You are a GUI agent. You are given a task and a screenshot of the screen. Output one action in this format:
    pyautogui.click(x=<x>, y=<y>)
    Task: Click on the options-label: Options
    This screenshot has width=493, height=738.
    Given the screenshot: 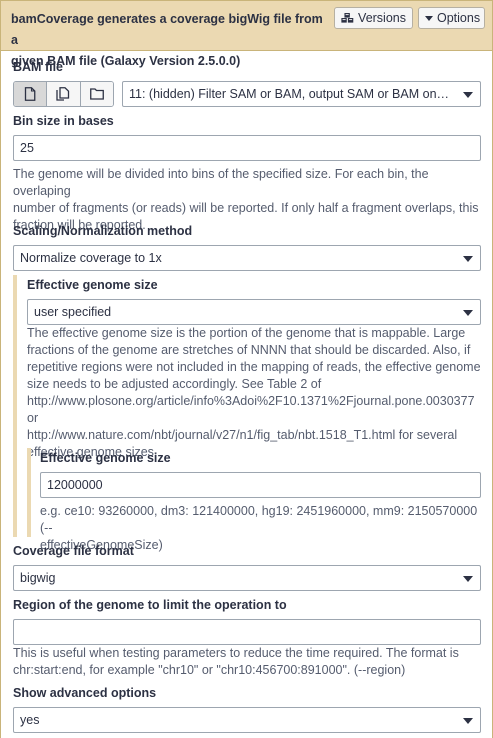 What is the action you would take?
    pyautogui.click(x=459, y=18)
    